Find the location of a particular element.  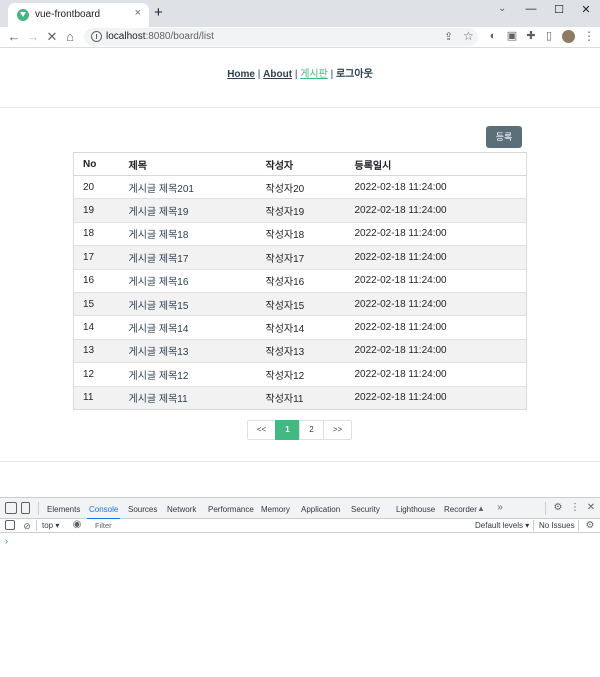

maximize-icon: ☐ is located at coordinates (559, 9).